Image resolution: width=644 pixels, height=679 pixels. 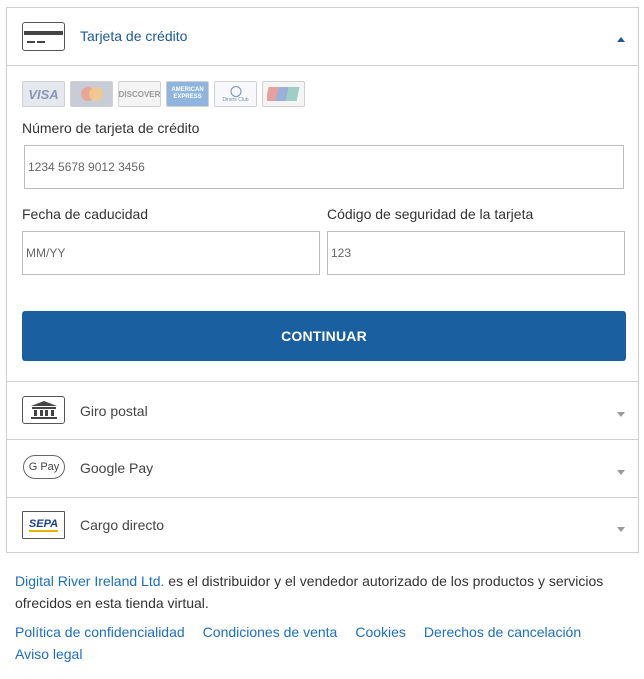 What do you see at coordinates (324, 336) in the screenshot?
I see `continue-button: CONTINUAR` at bounding box center [324, 336].